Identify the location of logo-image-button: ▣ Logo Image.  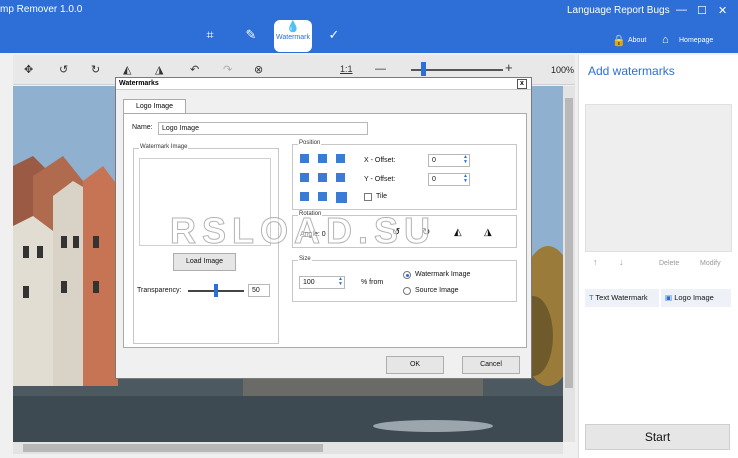
(696, 298).